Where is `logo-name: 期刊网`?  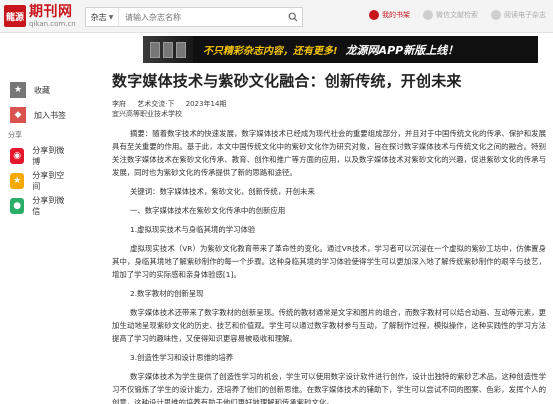
logo-name: 期刊网 is located at coordinates (51, 12).